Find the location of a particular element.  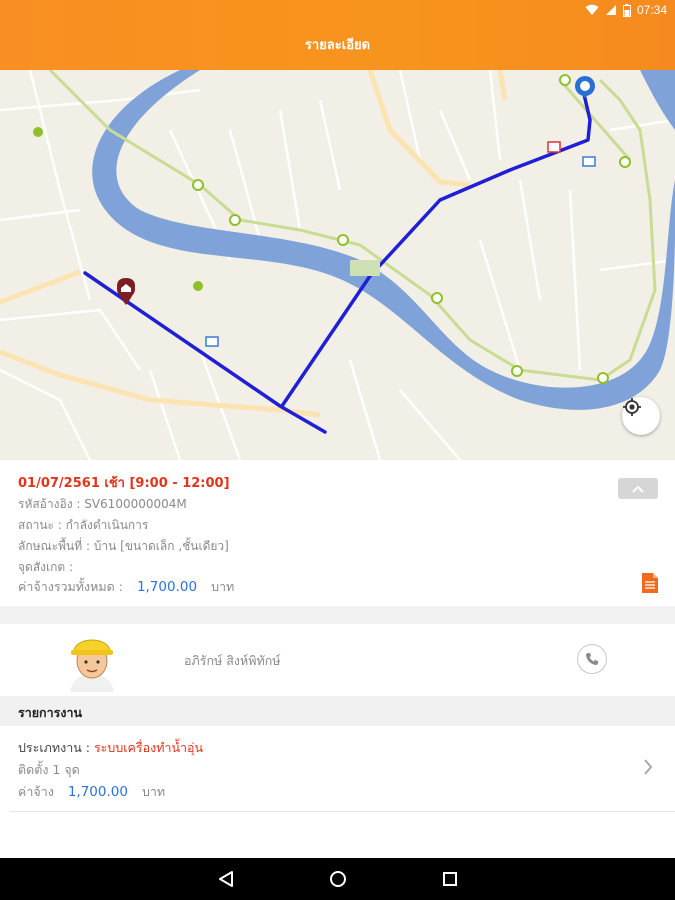

signal-icon is located at coordinates (610, 10).